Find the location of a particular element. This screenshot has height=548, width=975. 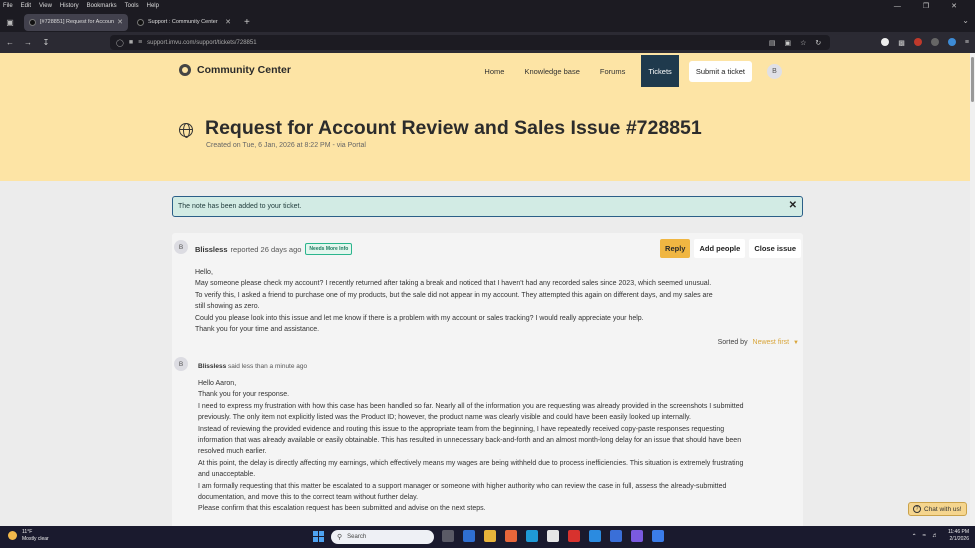

account-icon is located at coordinates (951, 42).